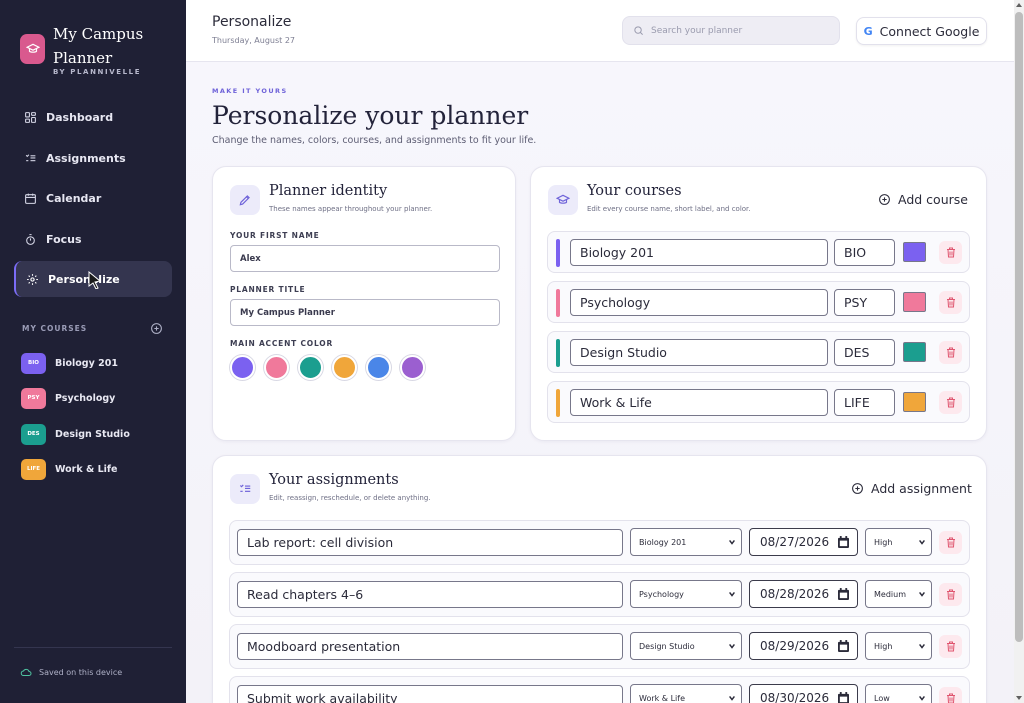  Describe the element at coordinates (1019, 327) in the screenshot. I see `scrollbar-thumb` at that location.